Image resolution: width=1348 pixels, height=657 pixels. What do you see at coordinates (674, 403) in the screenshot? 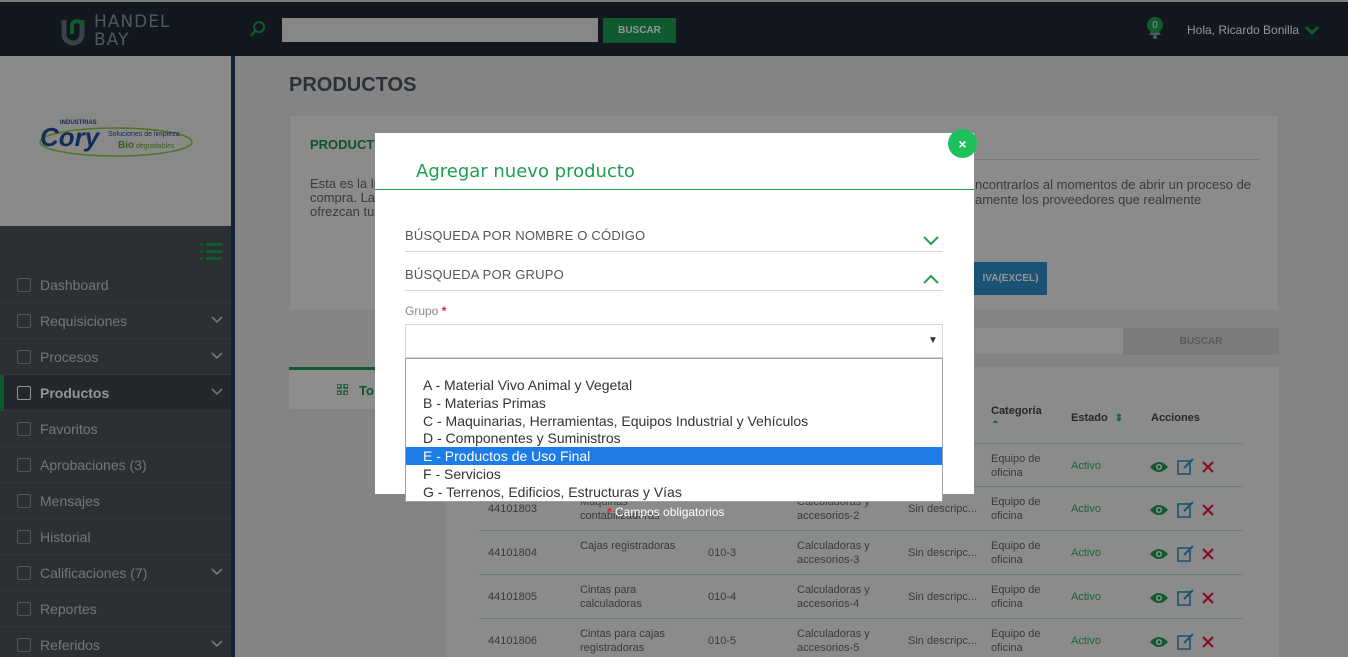
I see `grupo-option: B - Materias Primas` at bounding box center [674, 403].